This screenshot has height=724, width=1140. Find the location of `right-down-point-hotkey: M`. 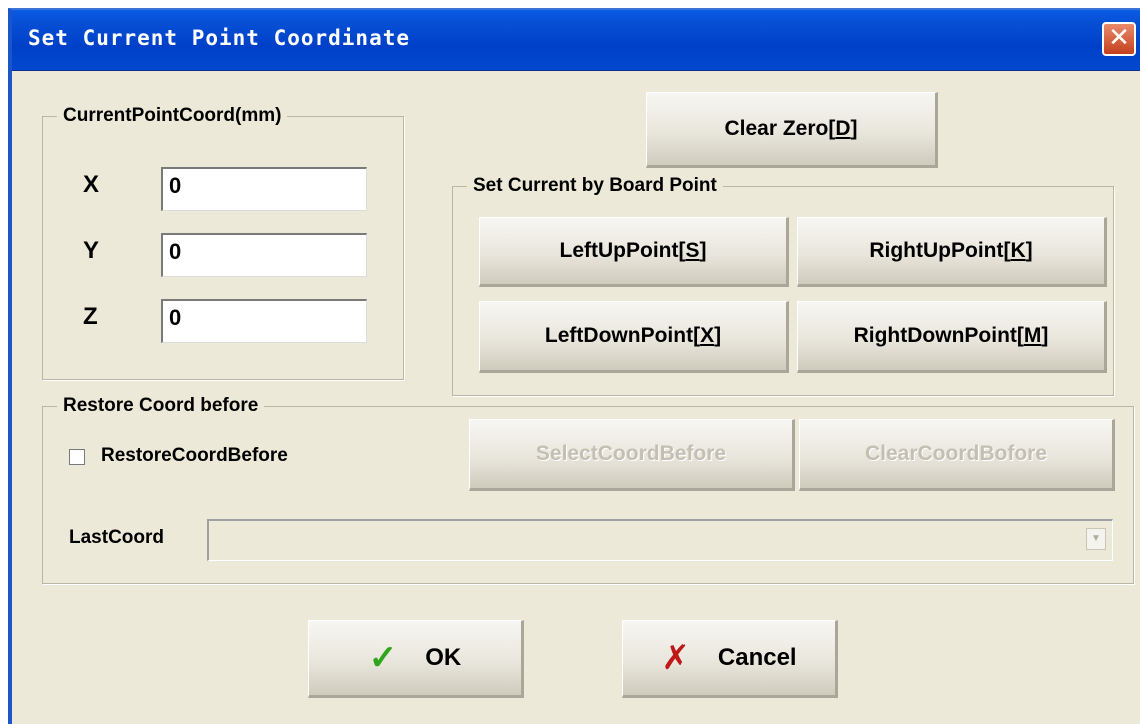

right-down-point-hotkey: M is located at coordinates (1032, 335).